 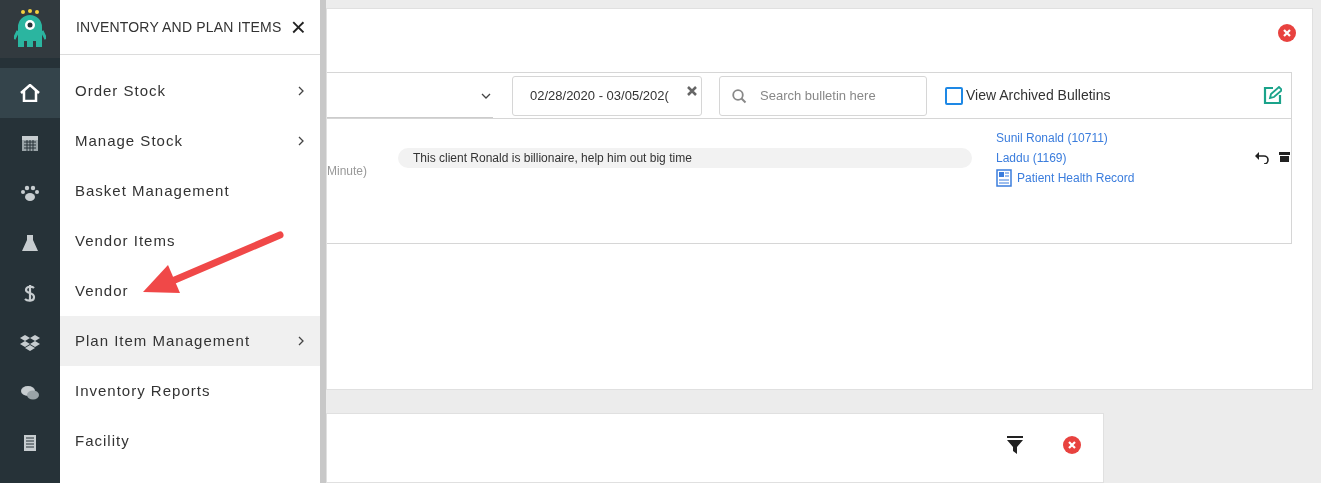 I want to click on menu-item-label: Vendor Items, so click(x=125, y=240).